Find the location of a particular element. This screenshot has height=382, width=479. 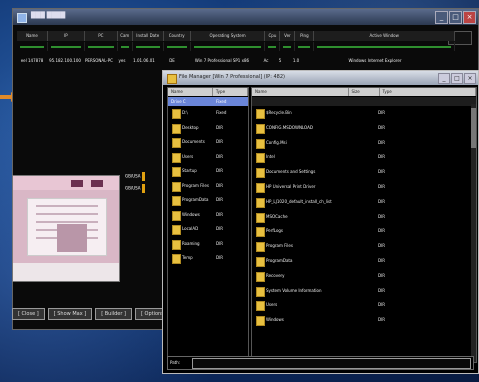

list-item: Startup DIR is located at coordinates (208, 171).